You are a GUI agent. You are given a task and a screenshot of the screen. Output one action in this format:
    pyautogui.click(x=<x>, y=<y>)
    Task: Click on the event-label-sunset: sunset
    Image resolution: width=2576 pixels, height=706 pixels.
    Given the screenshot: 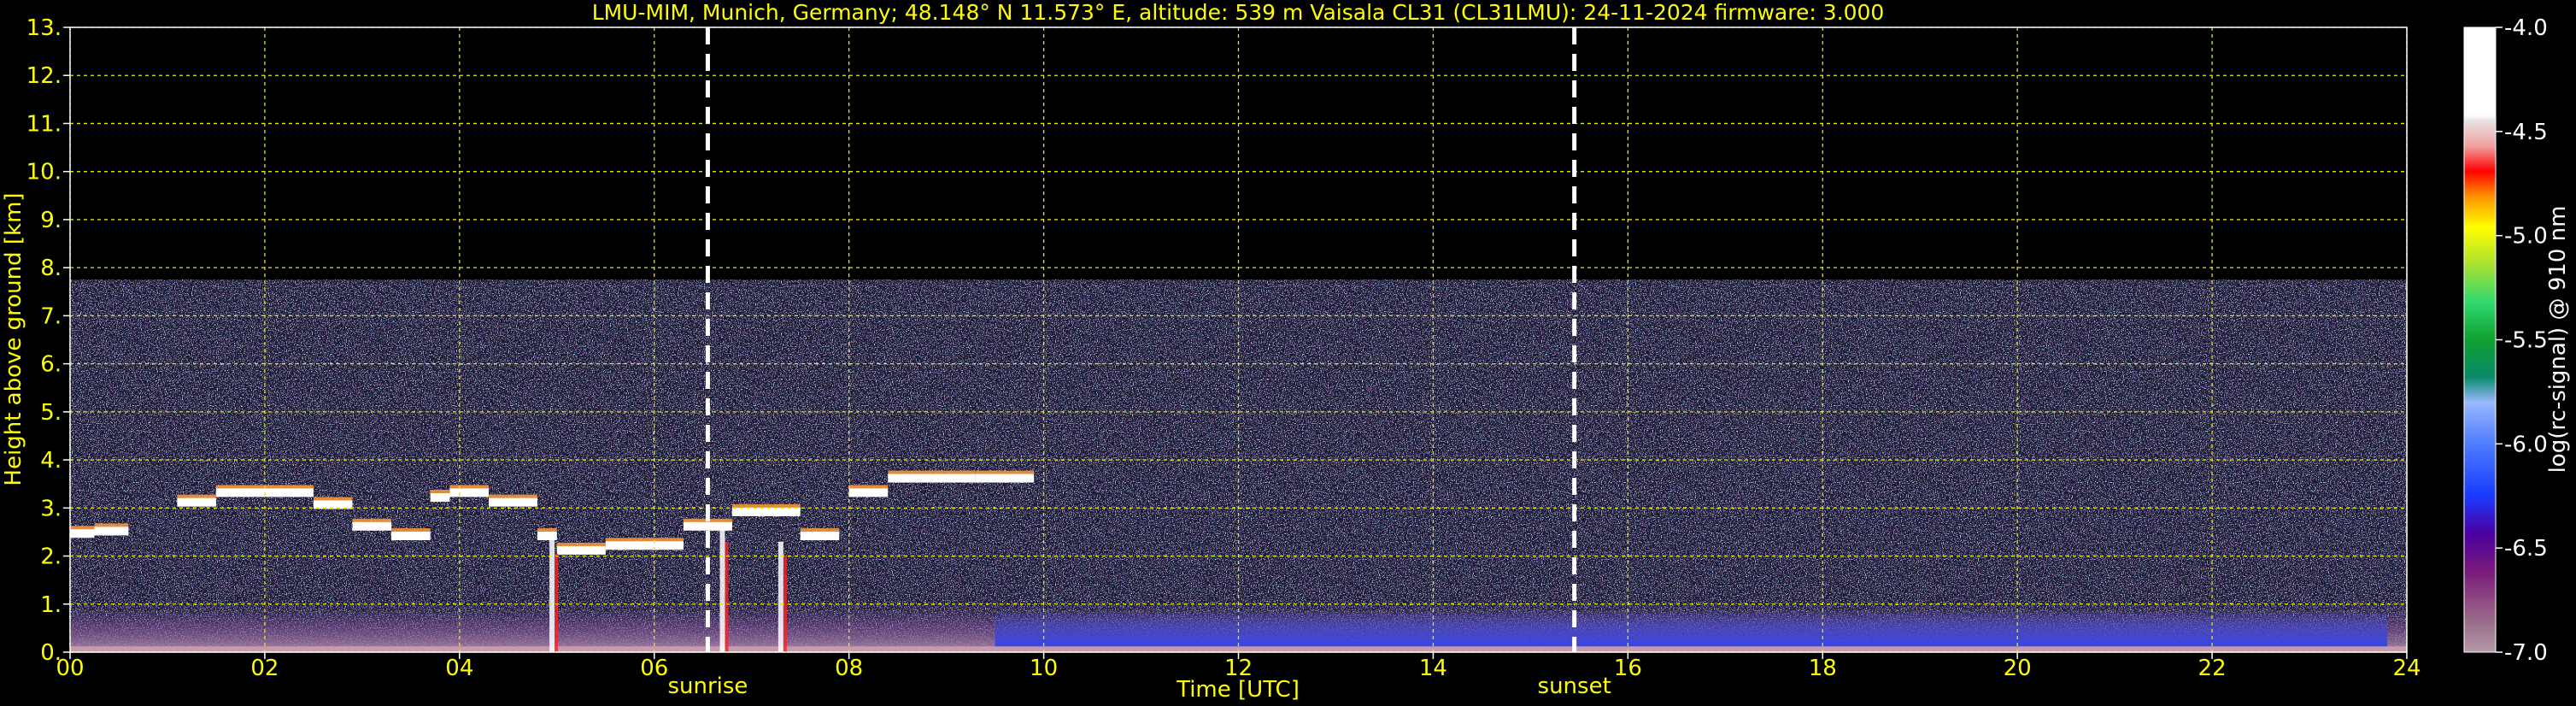 What is the action you would take?
    pyautogui.click(x=1574, y=686)
    